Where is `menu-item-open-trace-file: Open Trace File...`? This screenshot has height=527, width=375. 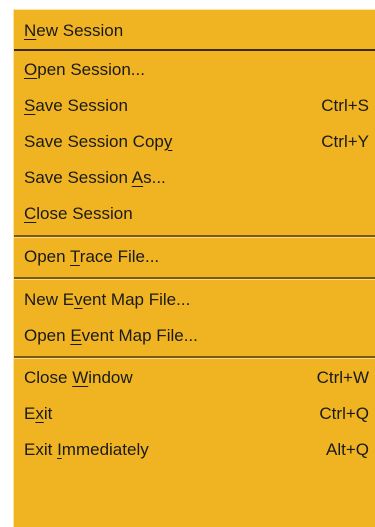
menu-item-open-trace-file: Open Trace File... is located at coordinates (194, 257).